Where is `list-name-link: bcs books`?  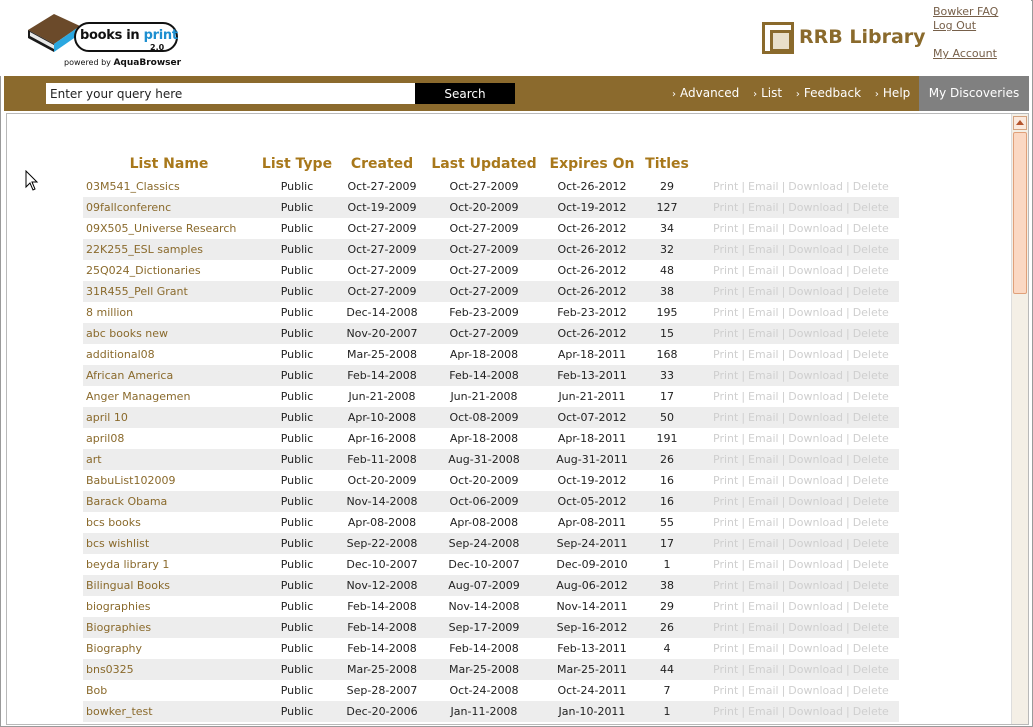 list-name-link: bcs books is located at coordinates (169, 522).